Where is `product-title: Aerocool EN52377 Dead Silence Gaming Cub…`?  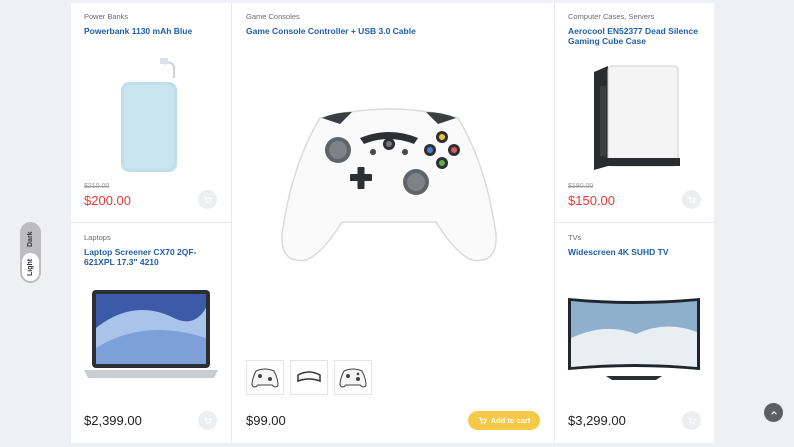 product-title: Aerocool EN52377 Dead Silence Gaming Cub… is located at coordinates (638, 36).